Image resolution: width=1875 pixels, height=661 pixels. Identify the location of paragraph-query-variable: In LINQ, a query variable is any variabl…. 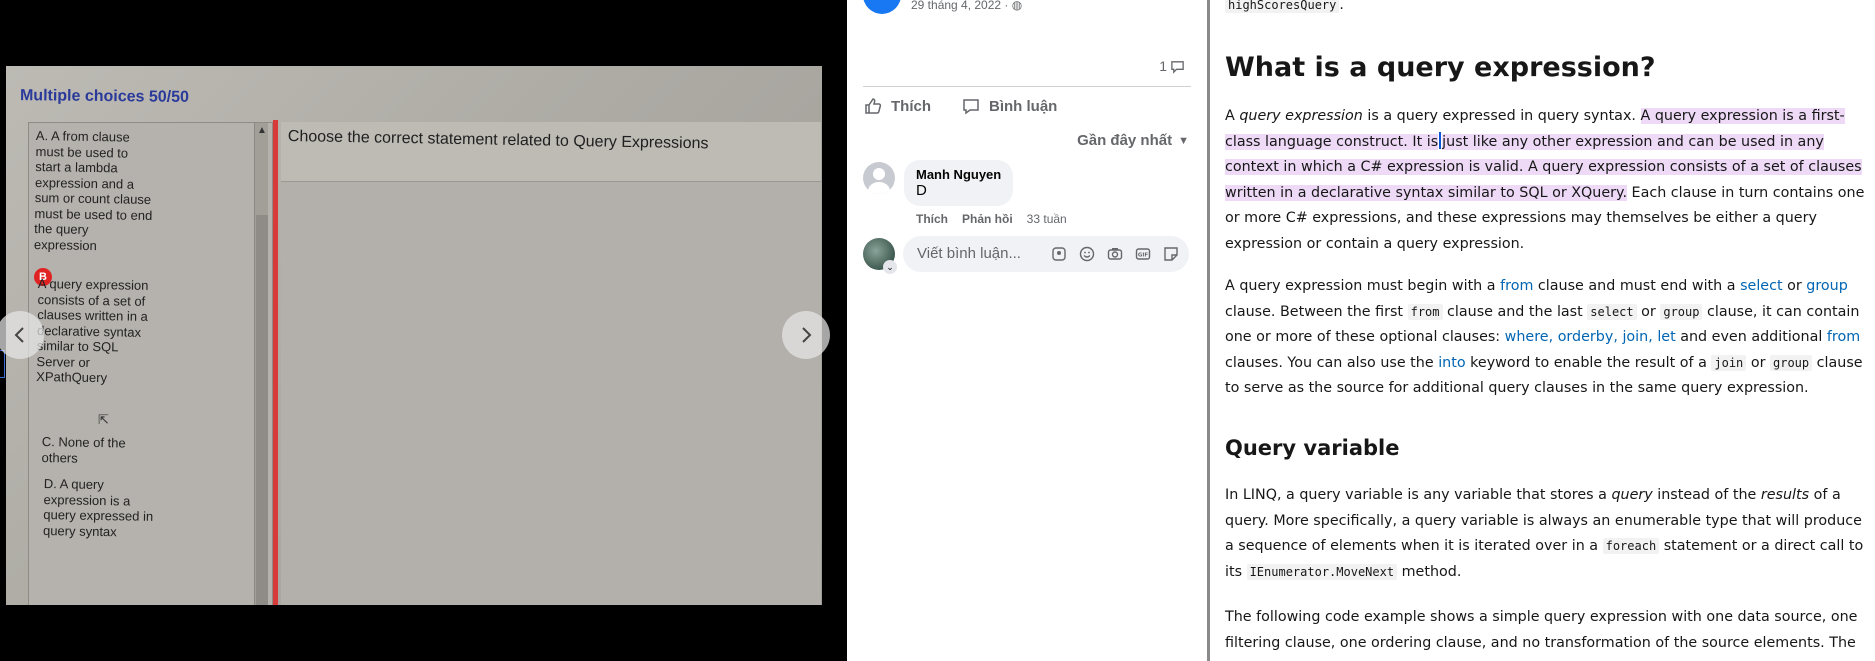
(1547, 534).